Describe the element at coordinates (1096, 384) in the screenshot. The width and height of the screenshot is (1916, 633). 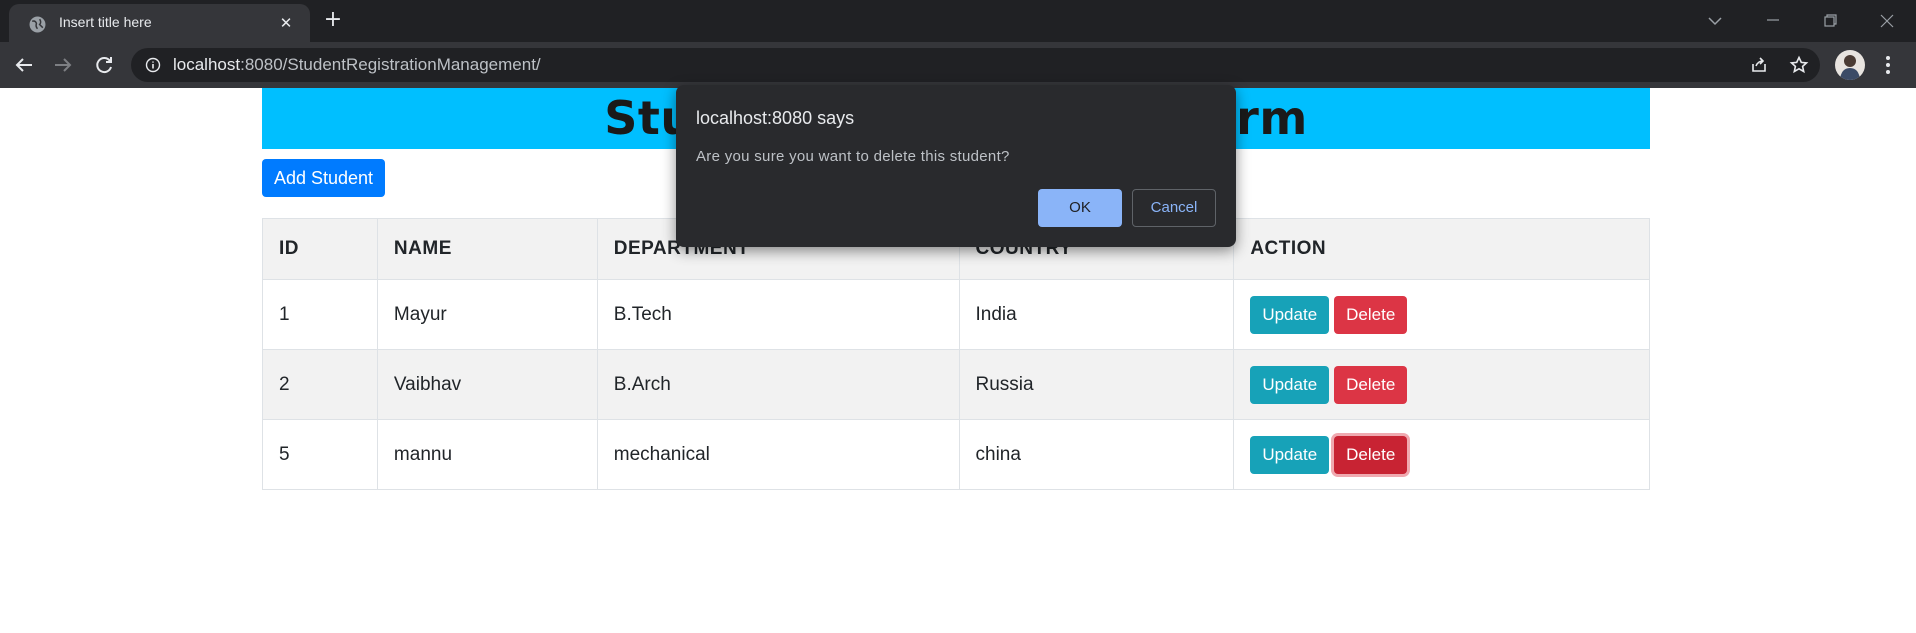
I see `cell-country: Russia` at that location.